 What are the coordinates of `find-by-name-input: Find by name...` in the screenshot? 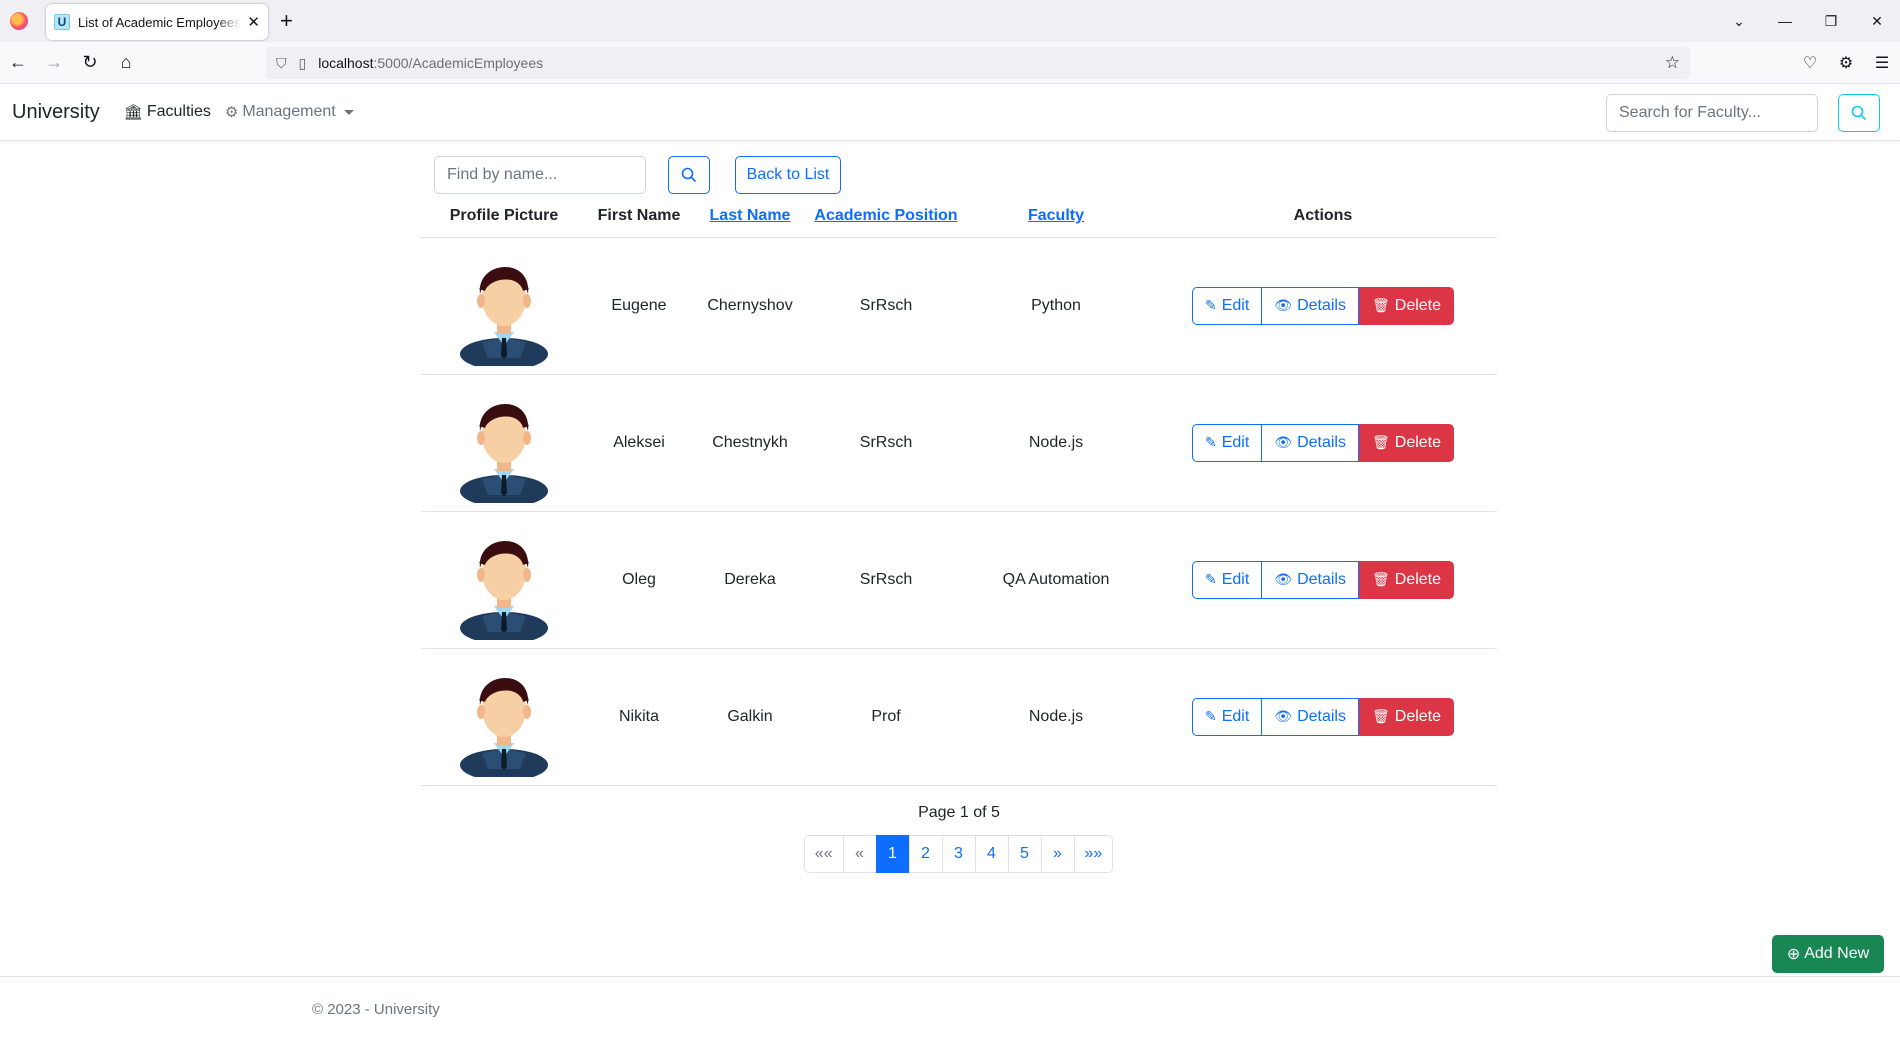 It's located at (540, 175).